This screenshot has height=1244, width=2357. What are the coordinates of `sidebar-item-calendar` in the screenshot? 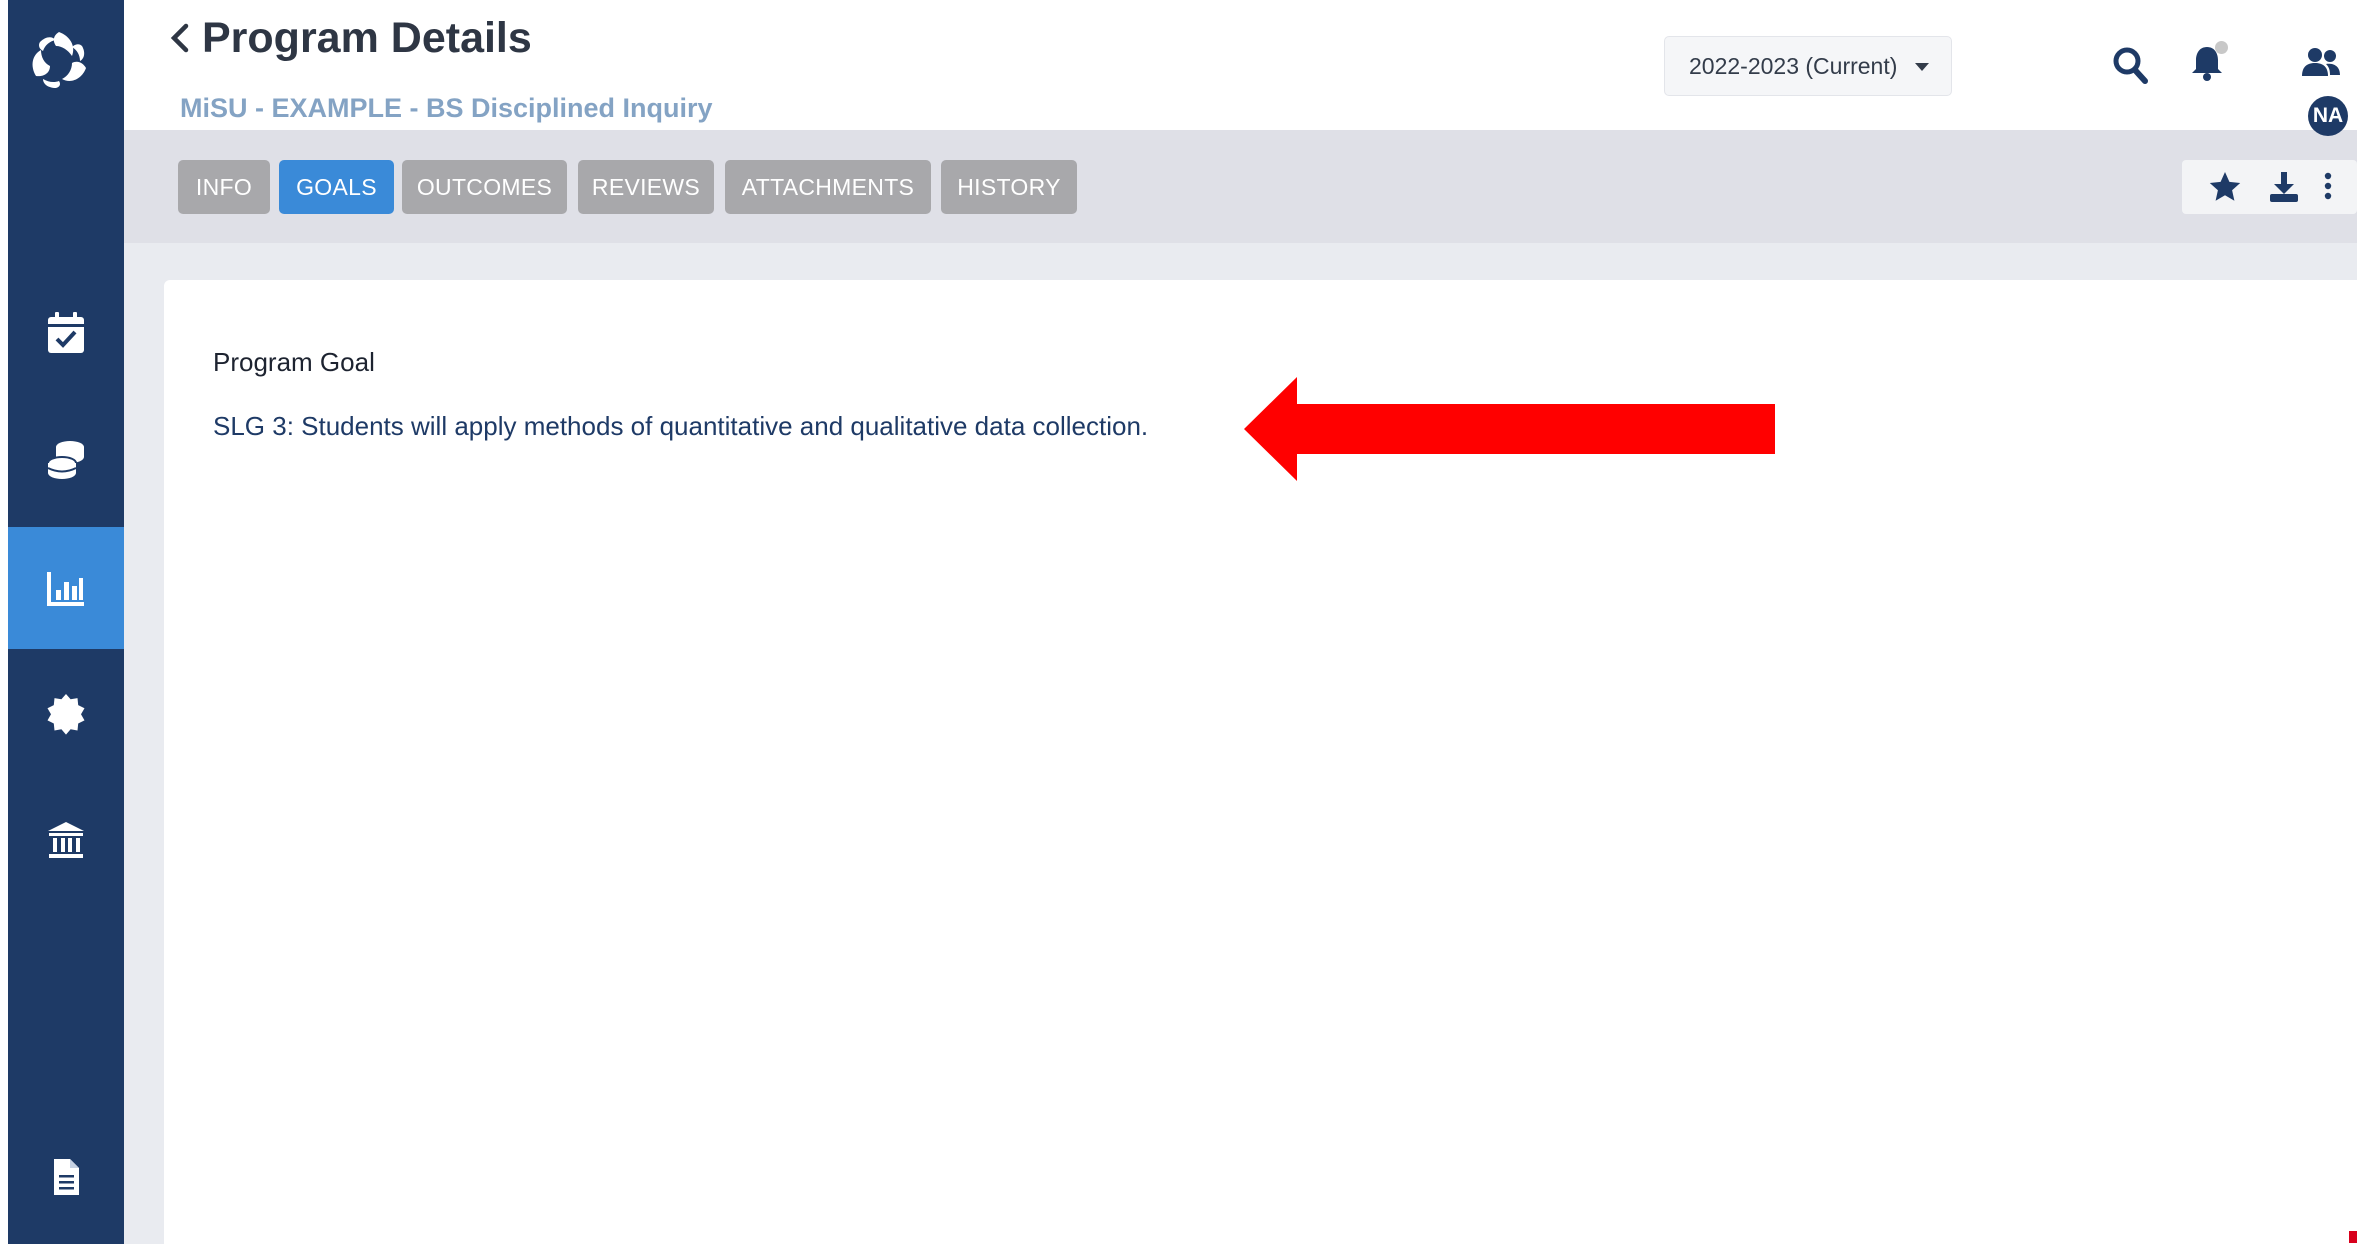 It's located at (66, 333).